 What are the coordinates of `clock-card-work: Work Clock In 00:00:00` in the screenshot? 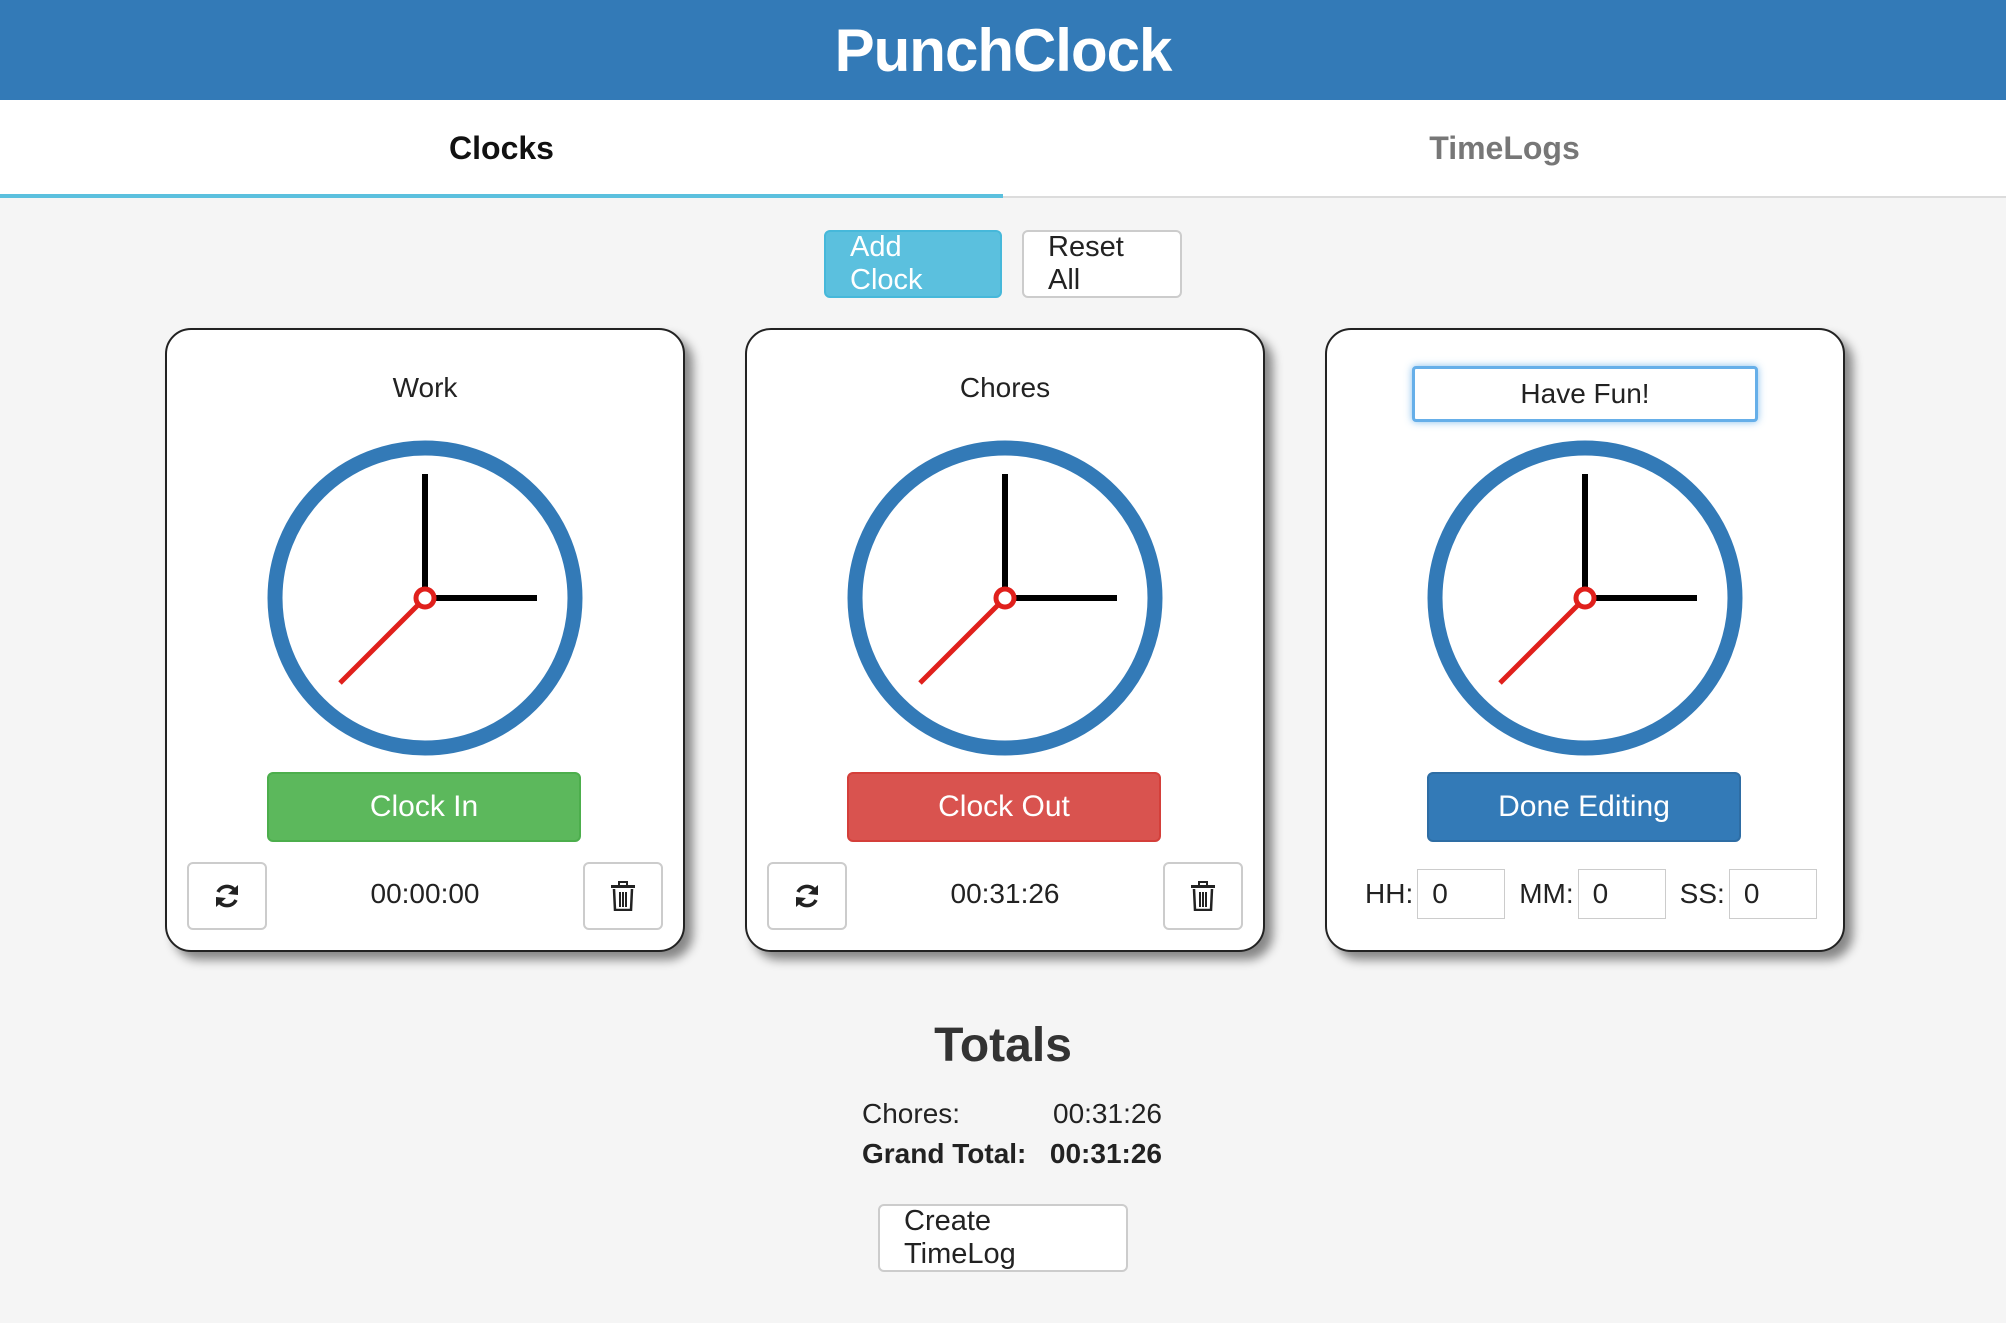 It's located at (425, 640).